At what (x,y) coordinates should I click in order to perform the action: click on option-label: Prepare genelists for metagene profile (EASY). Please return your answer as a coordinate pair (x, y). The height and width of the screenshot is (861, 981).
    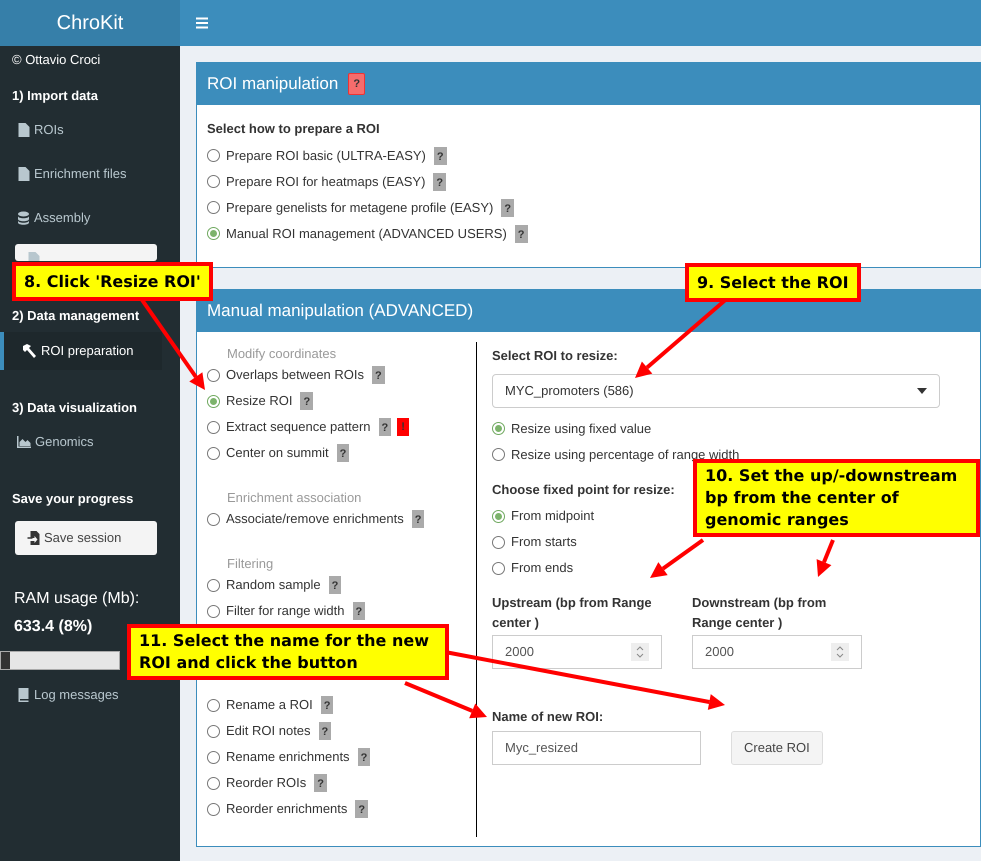
    Looking at the image, I should click on (360, 207).